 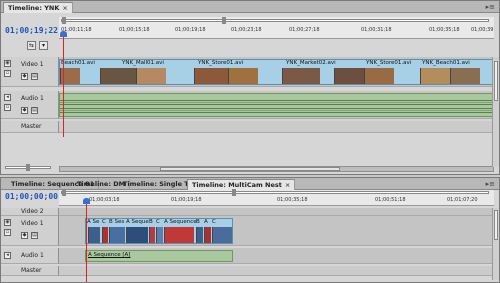 I want to click on marker-button: ▾, so click(x=43, y=45).